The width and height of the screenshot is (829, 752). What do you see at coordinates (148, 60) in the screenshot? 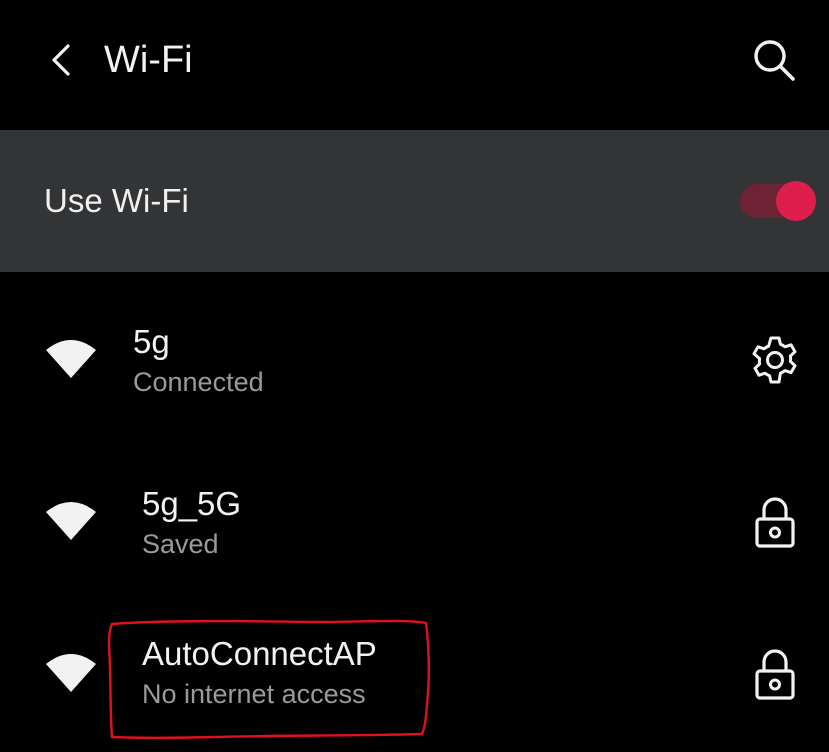
I see `page-title: Wi-Fi` at bounding box center [148, 60].